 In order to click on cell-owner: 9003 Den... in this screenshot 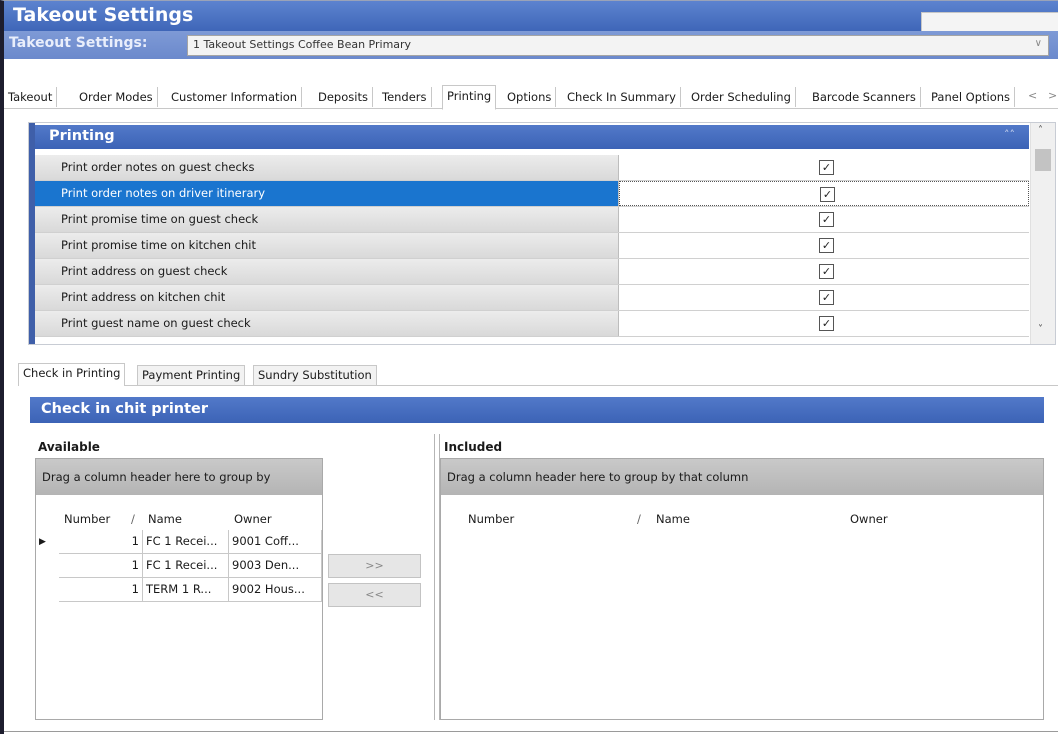, I will do `click(275, 566)`.